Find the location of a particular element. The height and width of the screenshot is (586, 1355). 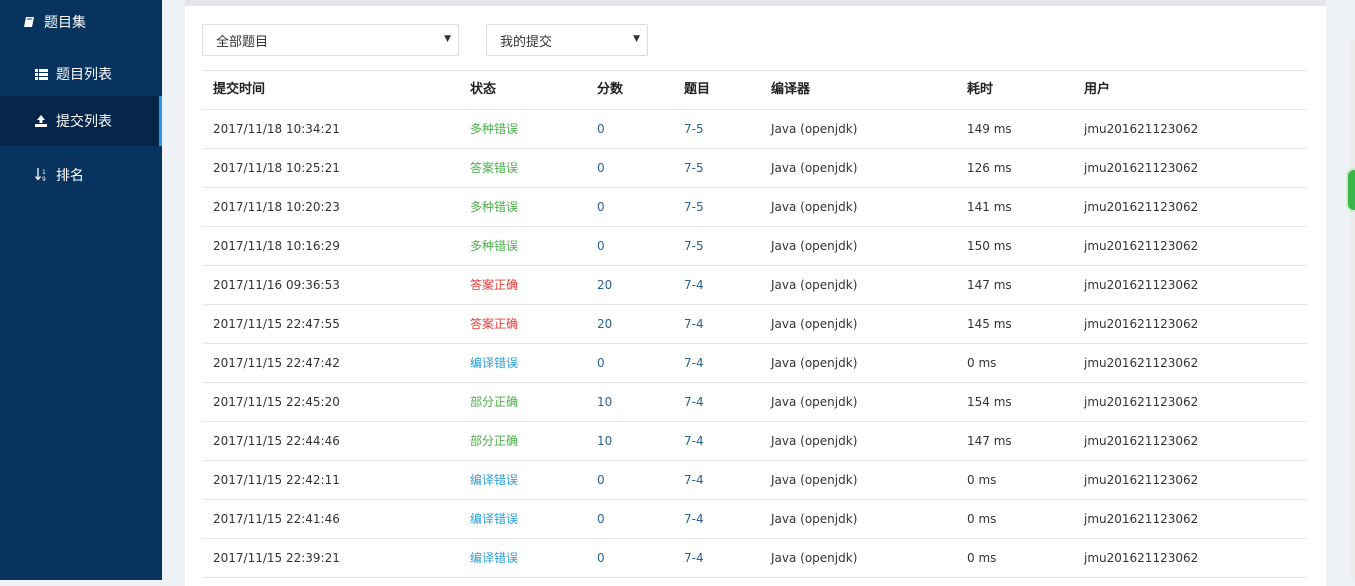

table-header-row: 提交时间 状态 分数 题目 编译器 耗时 用户 is located at coordinates (754, 90).